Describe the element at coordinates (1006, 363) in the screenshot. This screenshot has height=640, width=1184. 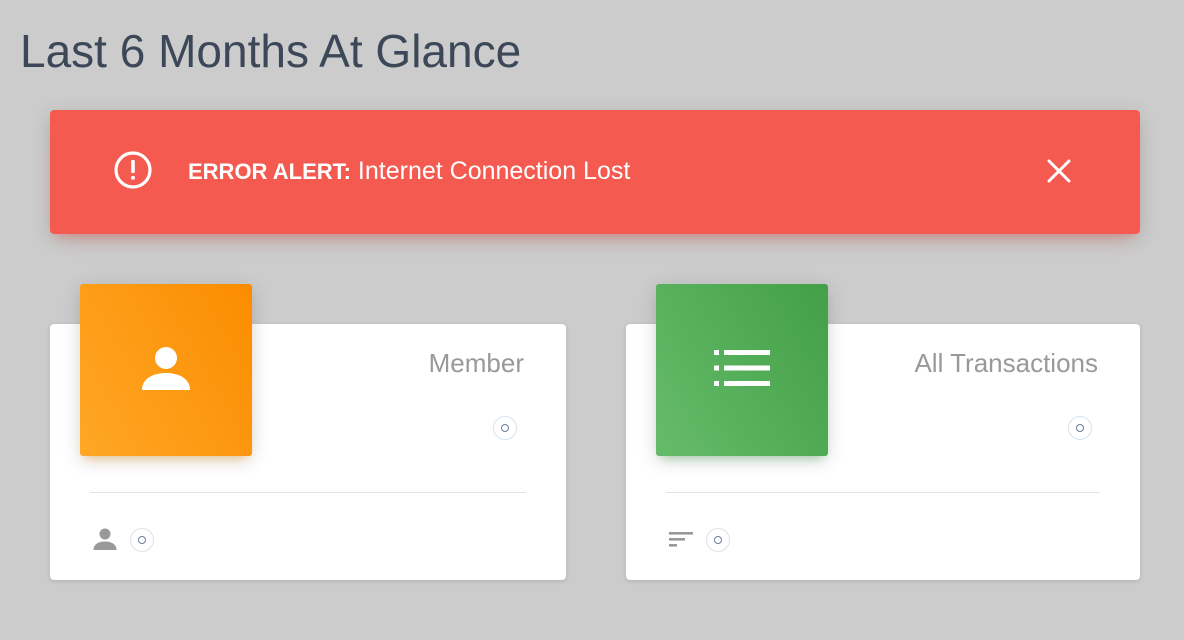
I see `card-category: All Transactions` at that location.